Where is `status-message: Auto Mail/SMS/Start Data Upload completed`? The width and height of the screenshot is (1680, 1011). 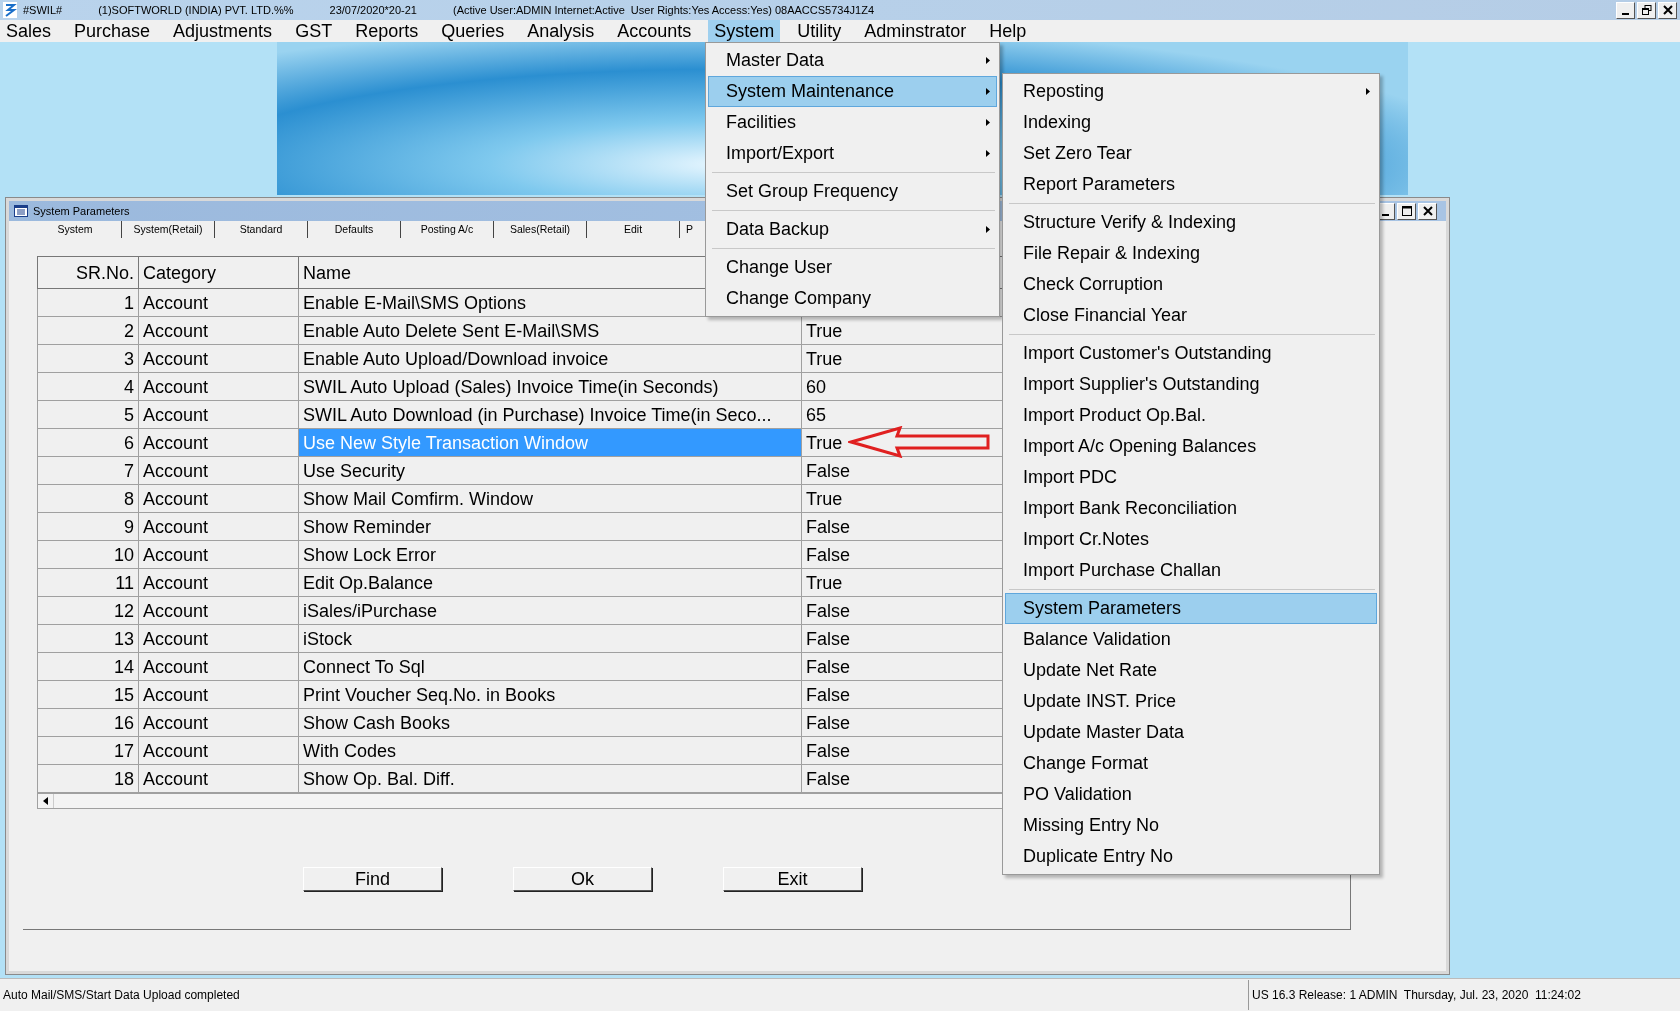
status-message: Auto Mail/SMS/Start Data Upload completed is located at coordinates (121, 995).